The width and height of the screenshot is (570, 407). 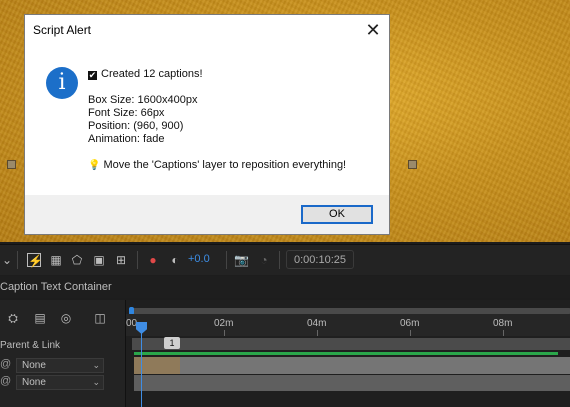 I want to click on created-text: Created 12 captions!, so click(x=152, y=74).